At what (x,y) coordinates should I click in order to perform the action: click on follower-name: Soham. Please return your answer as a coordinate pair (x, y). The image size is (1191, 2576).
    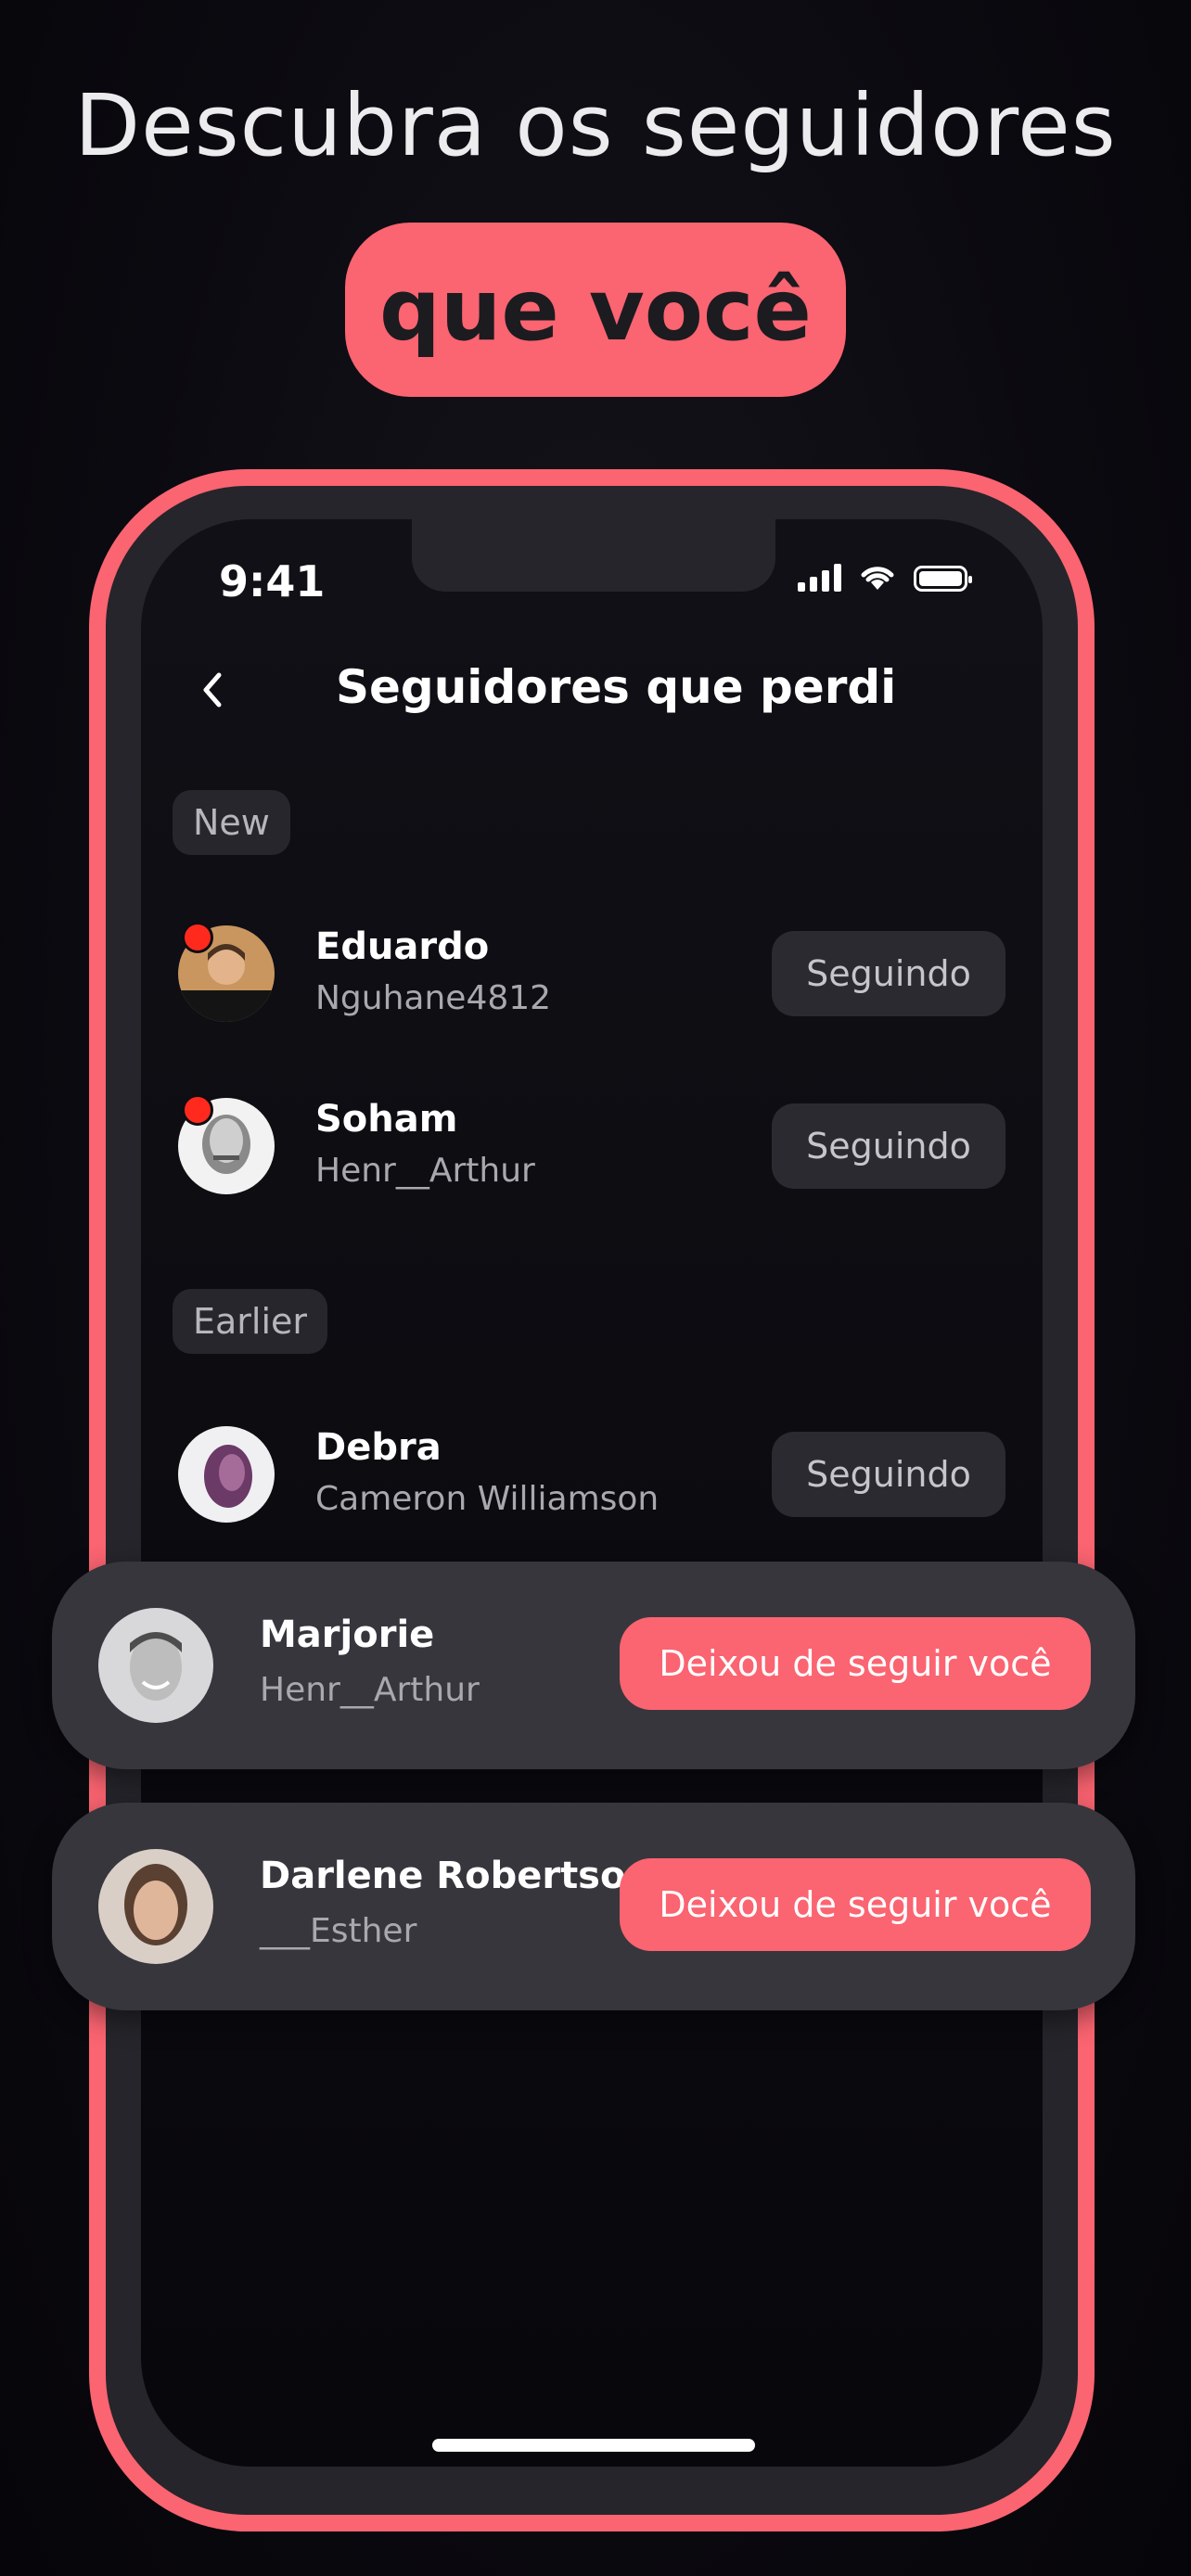
    Looking at the image, I should click on (386, 1119).